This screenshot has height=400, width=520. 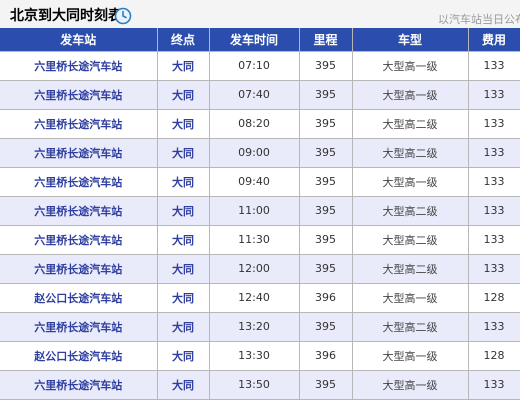 I want to click on departure-time-cell: 13:30, so click(x=254, y=356).